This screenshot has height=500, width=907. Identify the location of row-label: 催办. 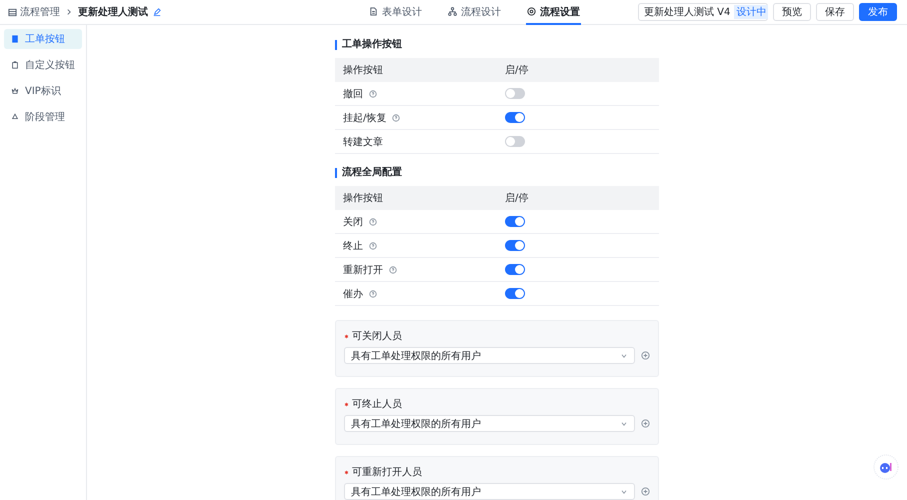
(353, 294).